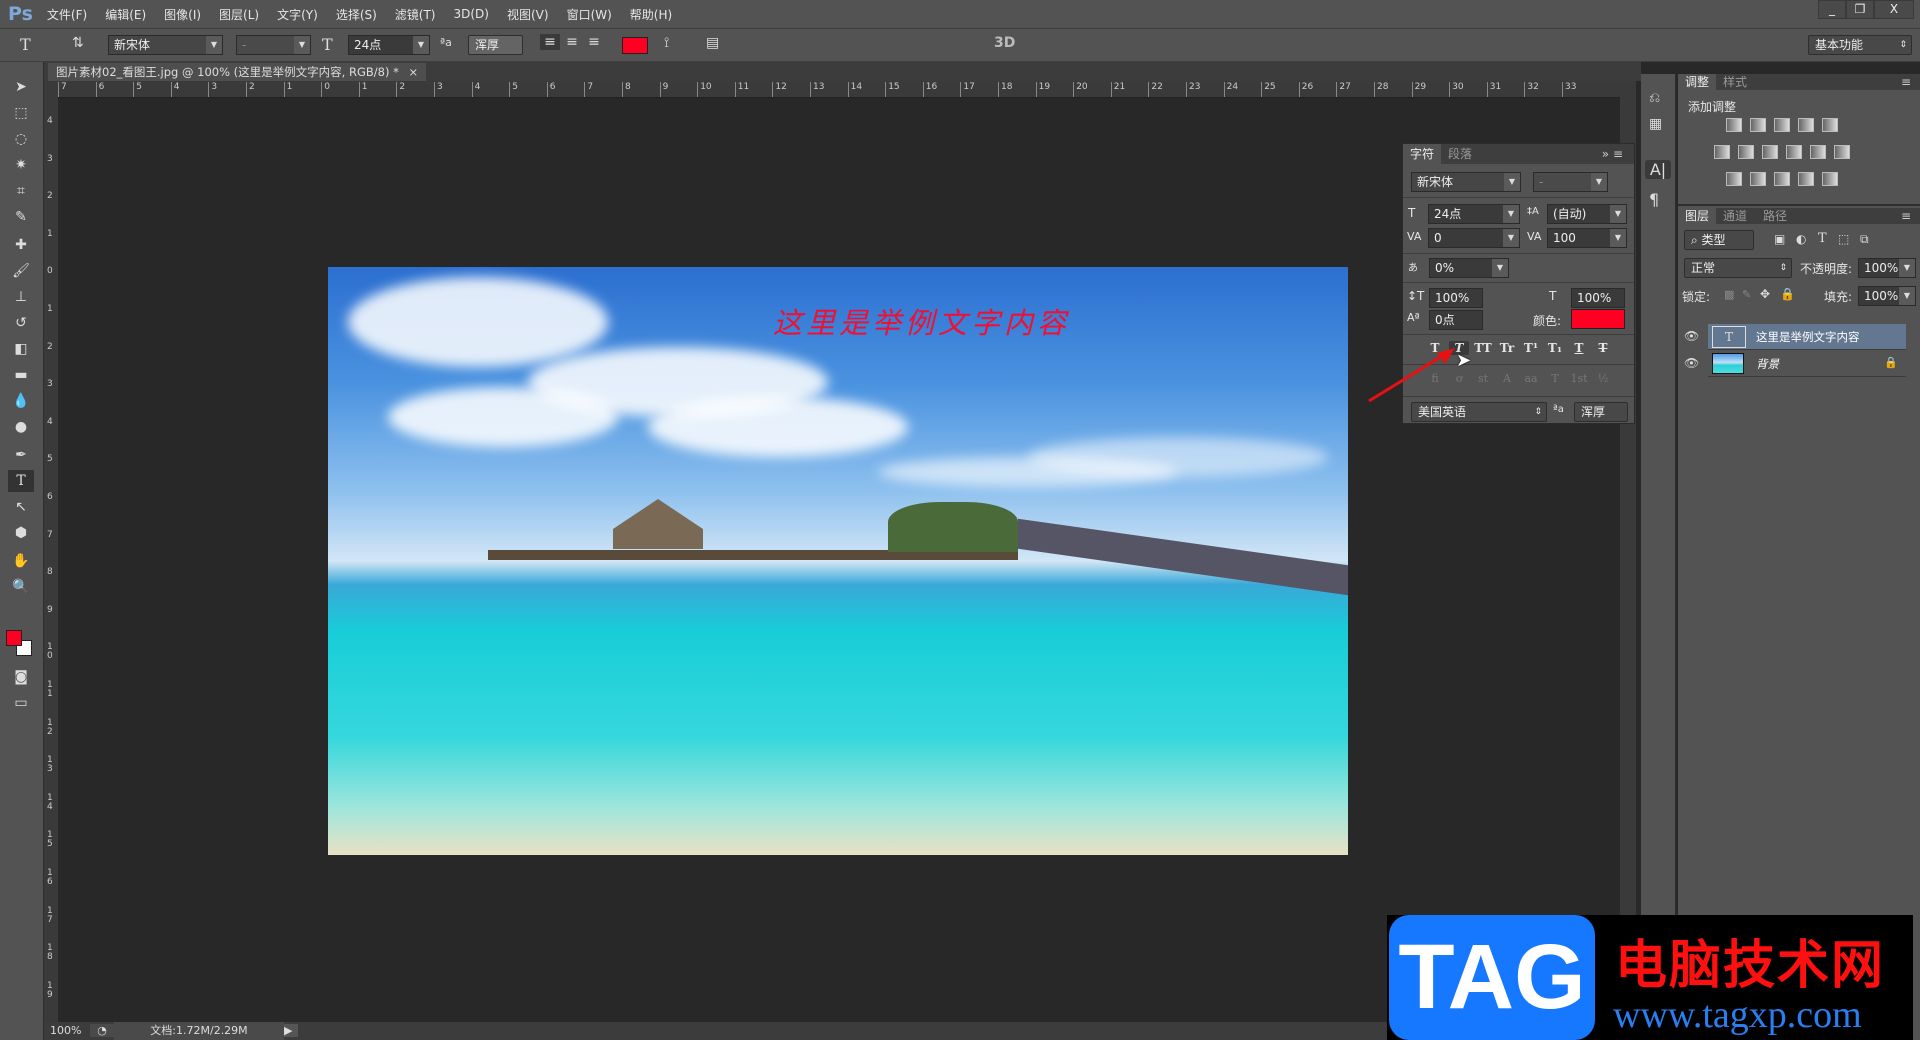 The image size is (1920, 1040). What do you see at coordinates (1603, 378) in the screenshot?
I see `fractions-button: ½` at bounding box center [1603, 378].